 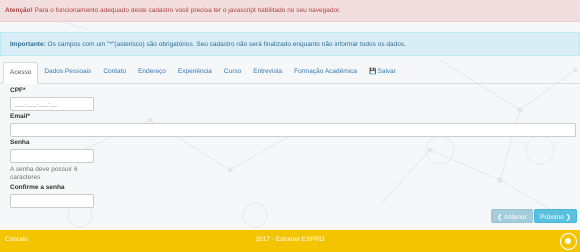 I want to click on tab-label: Formação Acadêmica, so click(x=326, y=71).